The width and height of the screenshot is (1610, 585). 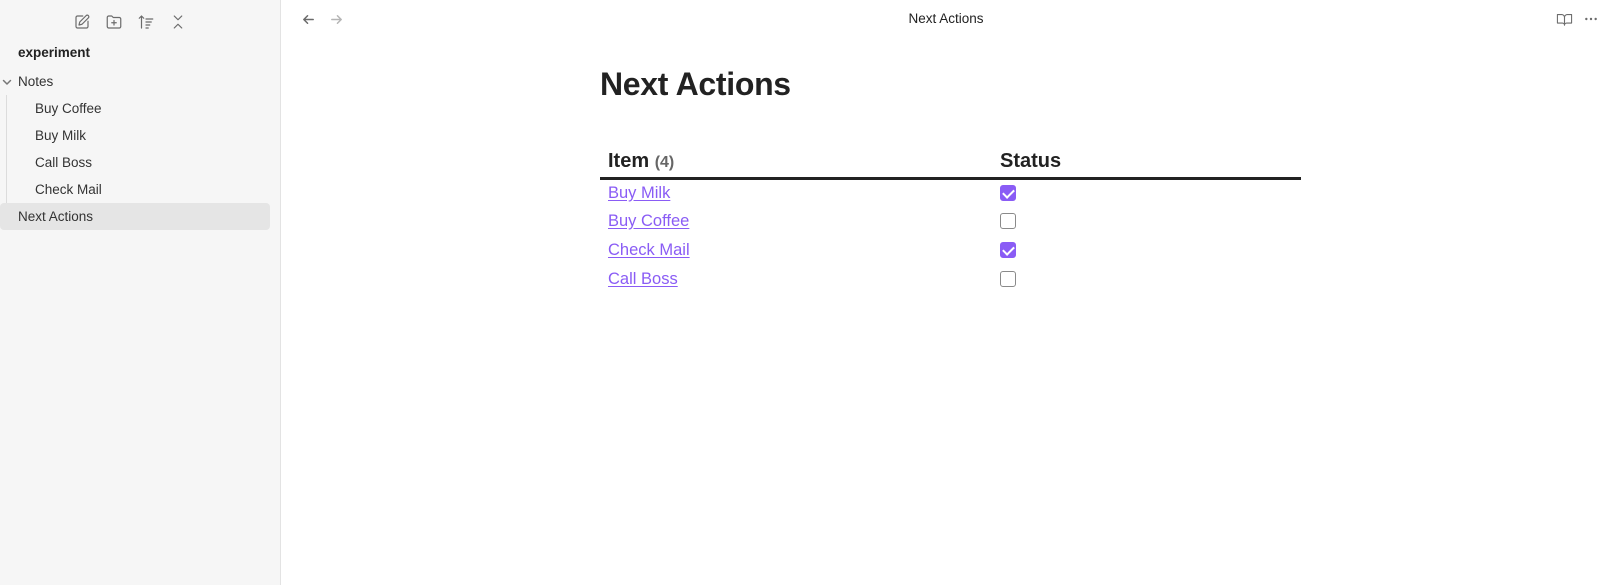 I want to click on new-folder-icon, so click(x=114, y=22).